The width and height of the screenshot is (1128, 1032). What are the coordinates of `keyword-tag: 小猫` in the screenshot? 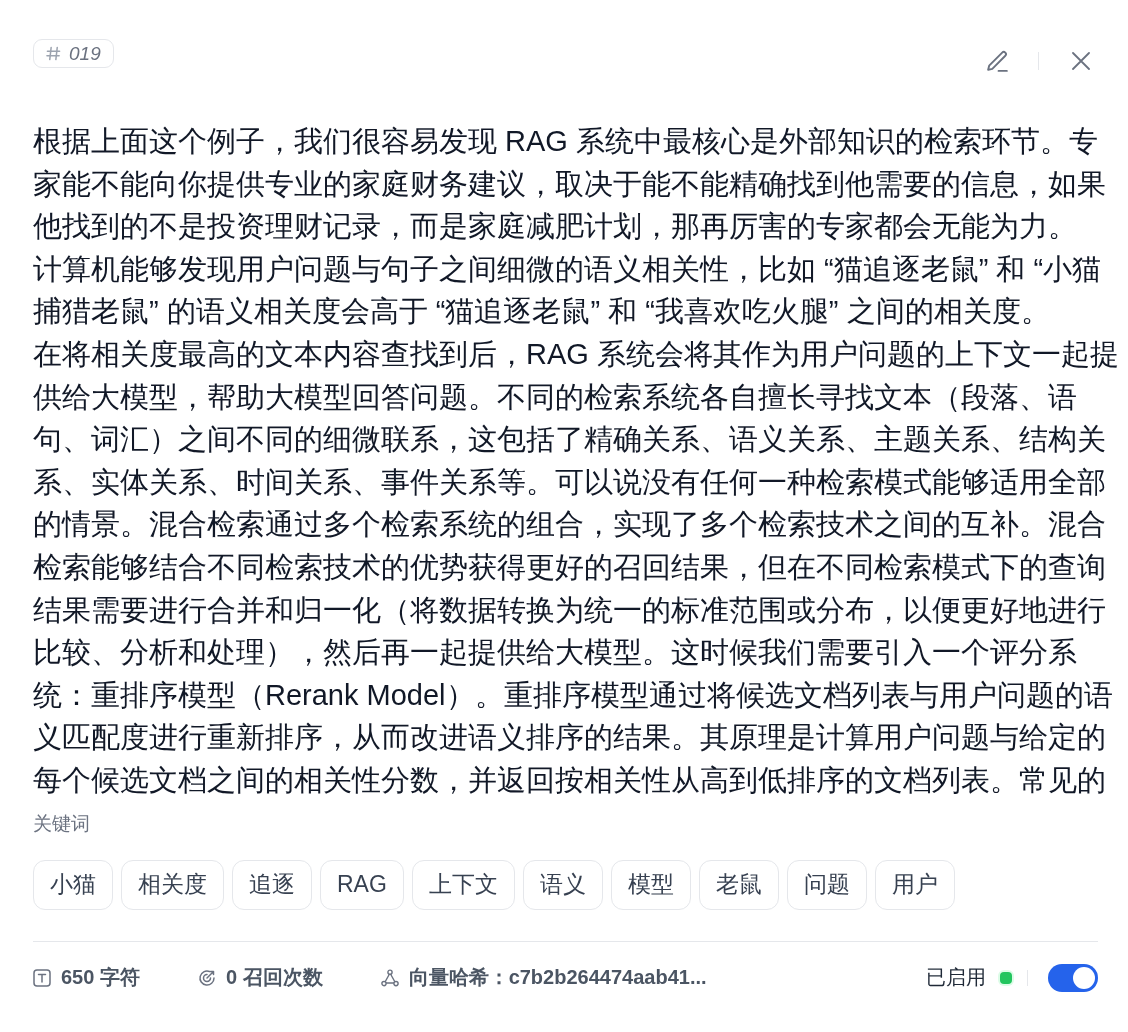 It's located at (73, 884).